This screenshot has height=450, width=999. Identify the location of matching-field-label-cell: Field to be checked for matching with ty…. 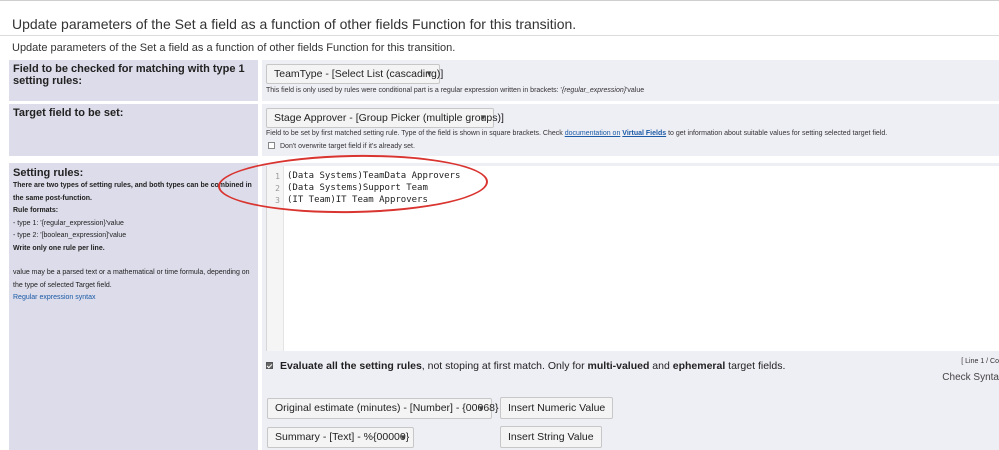
(133, 80).